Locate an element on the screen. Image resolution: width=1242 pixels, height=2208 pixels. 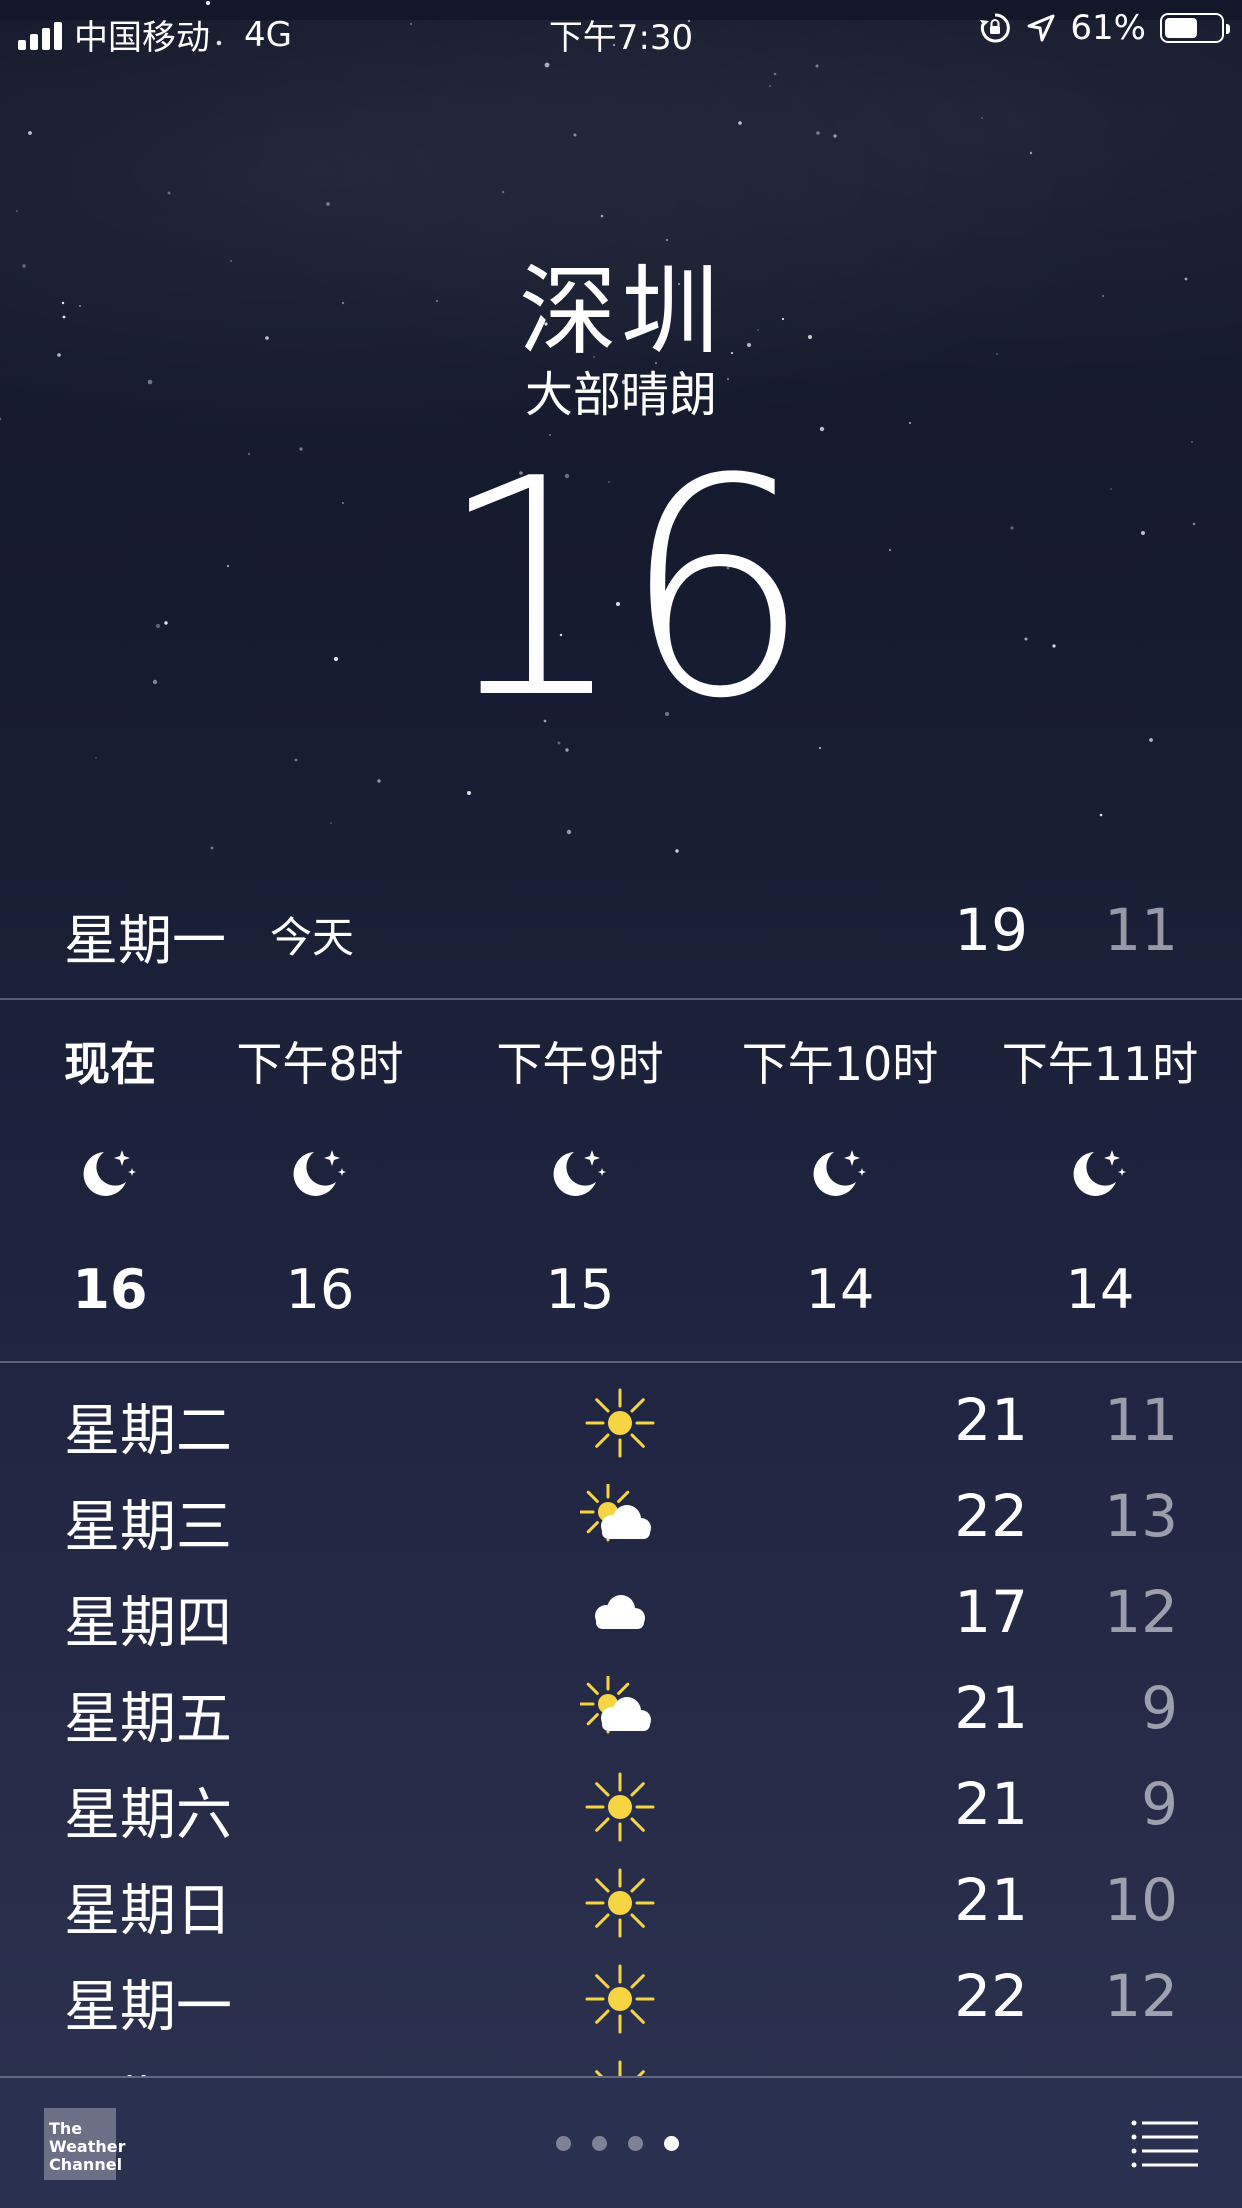
day-low-temp: 10 is located at coordinates (1141, 1900).